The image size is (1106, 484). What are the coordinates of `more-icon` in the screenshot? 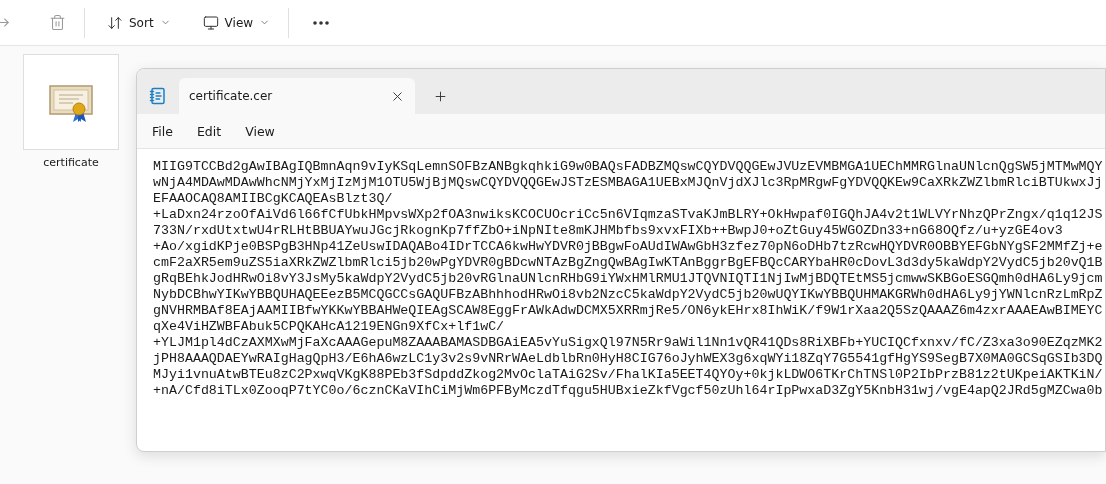 It's located at (321, 22).